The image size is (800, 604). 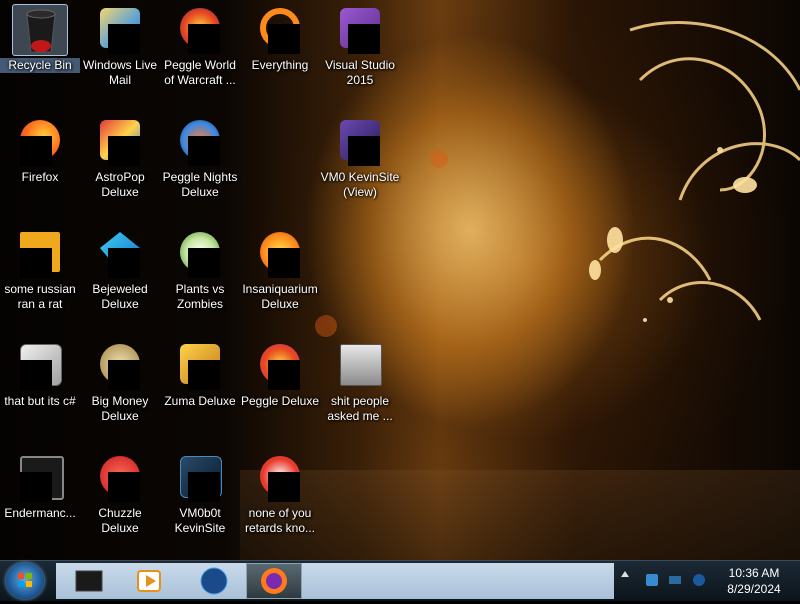 I want to click on java-file-icon, so click(x=40, y=254).